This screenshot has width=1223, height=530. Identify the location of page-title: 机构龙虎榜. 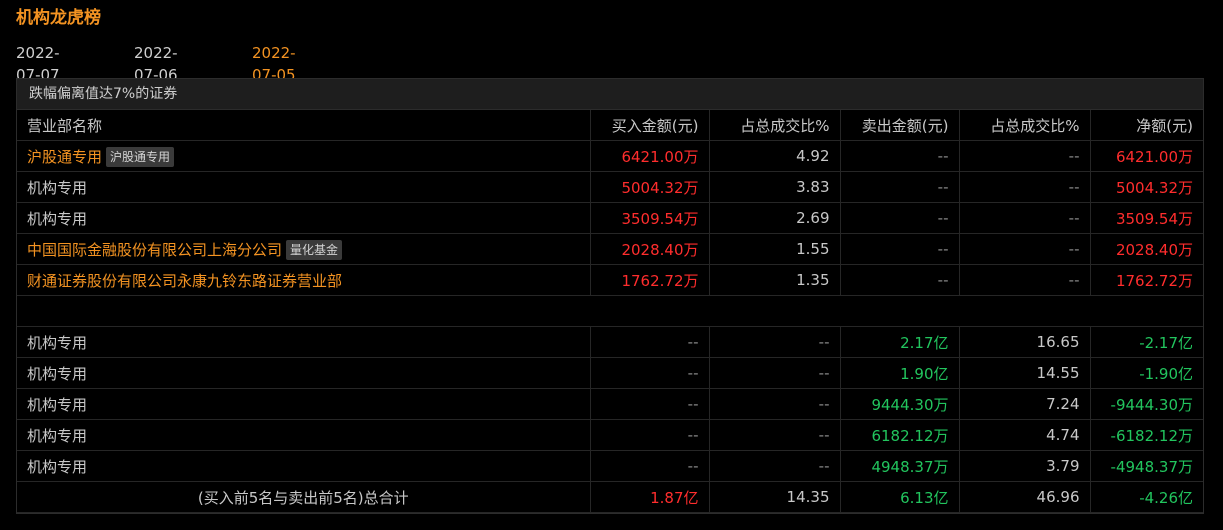
(58, 18).